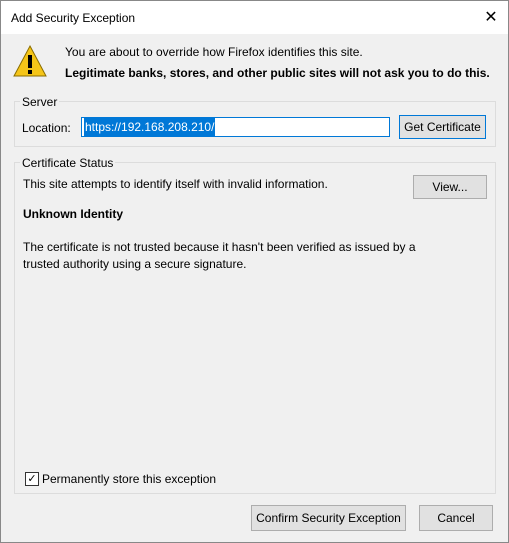 The image size is (509, 543). I want to click on location-input: https://192.168.208.210/, so click(235, 127).